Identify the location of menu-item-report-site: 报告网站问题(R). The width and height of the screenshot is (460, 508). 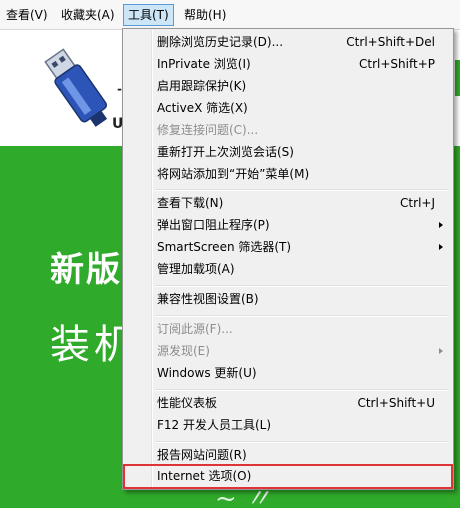
(288, 455).